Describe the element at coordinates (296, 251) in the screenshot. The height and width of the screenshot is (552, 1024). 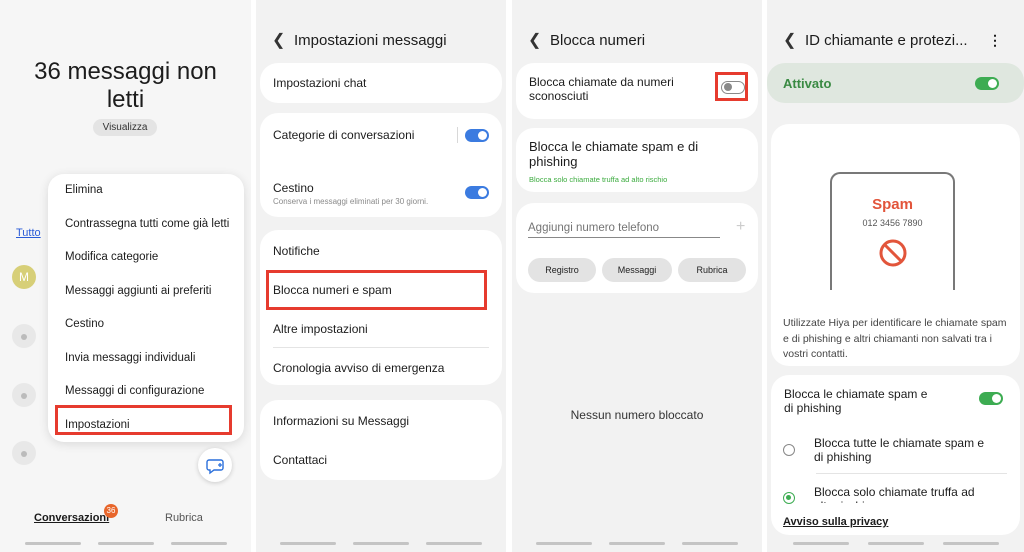
I see `notifications-item: Notifiche` at that location.